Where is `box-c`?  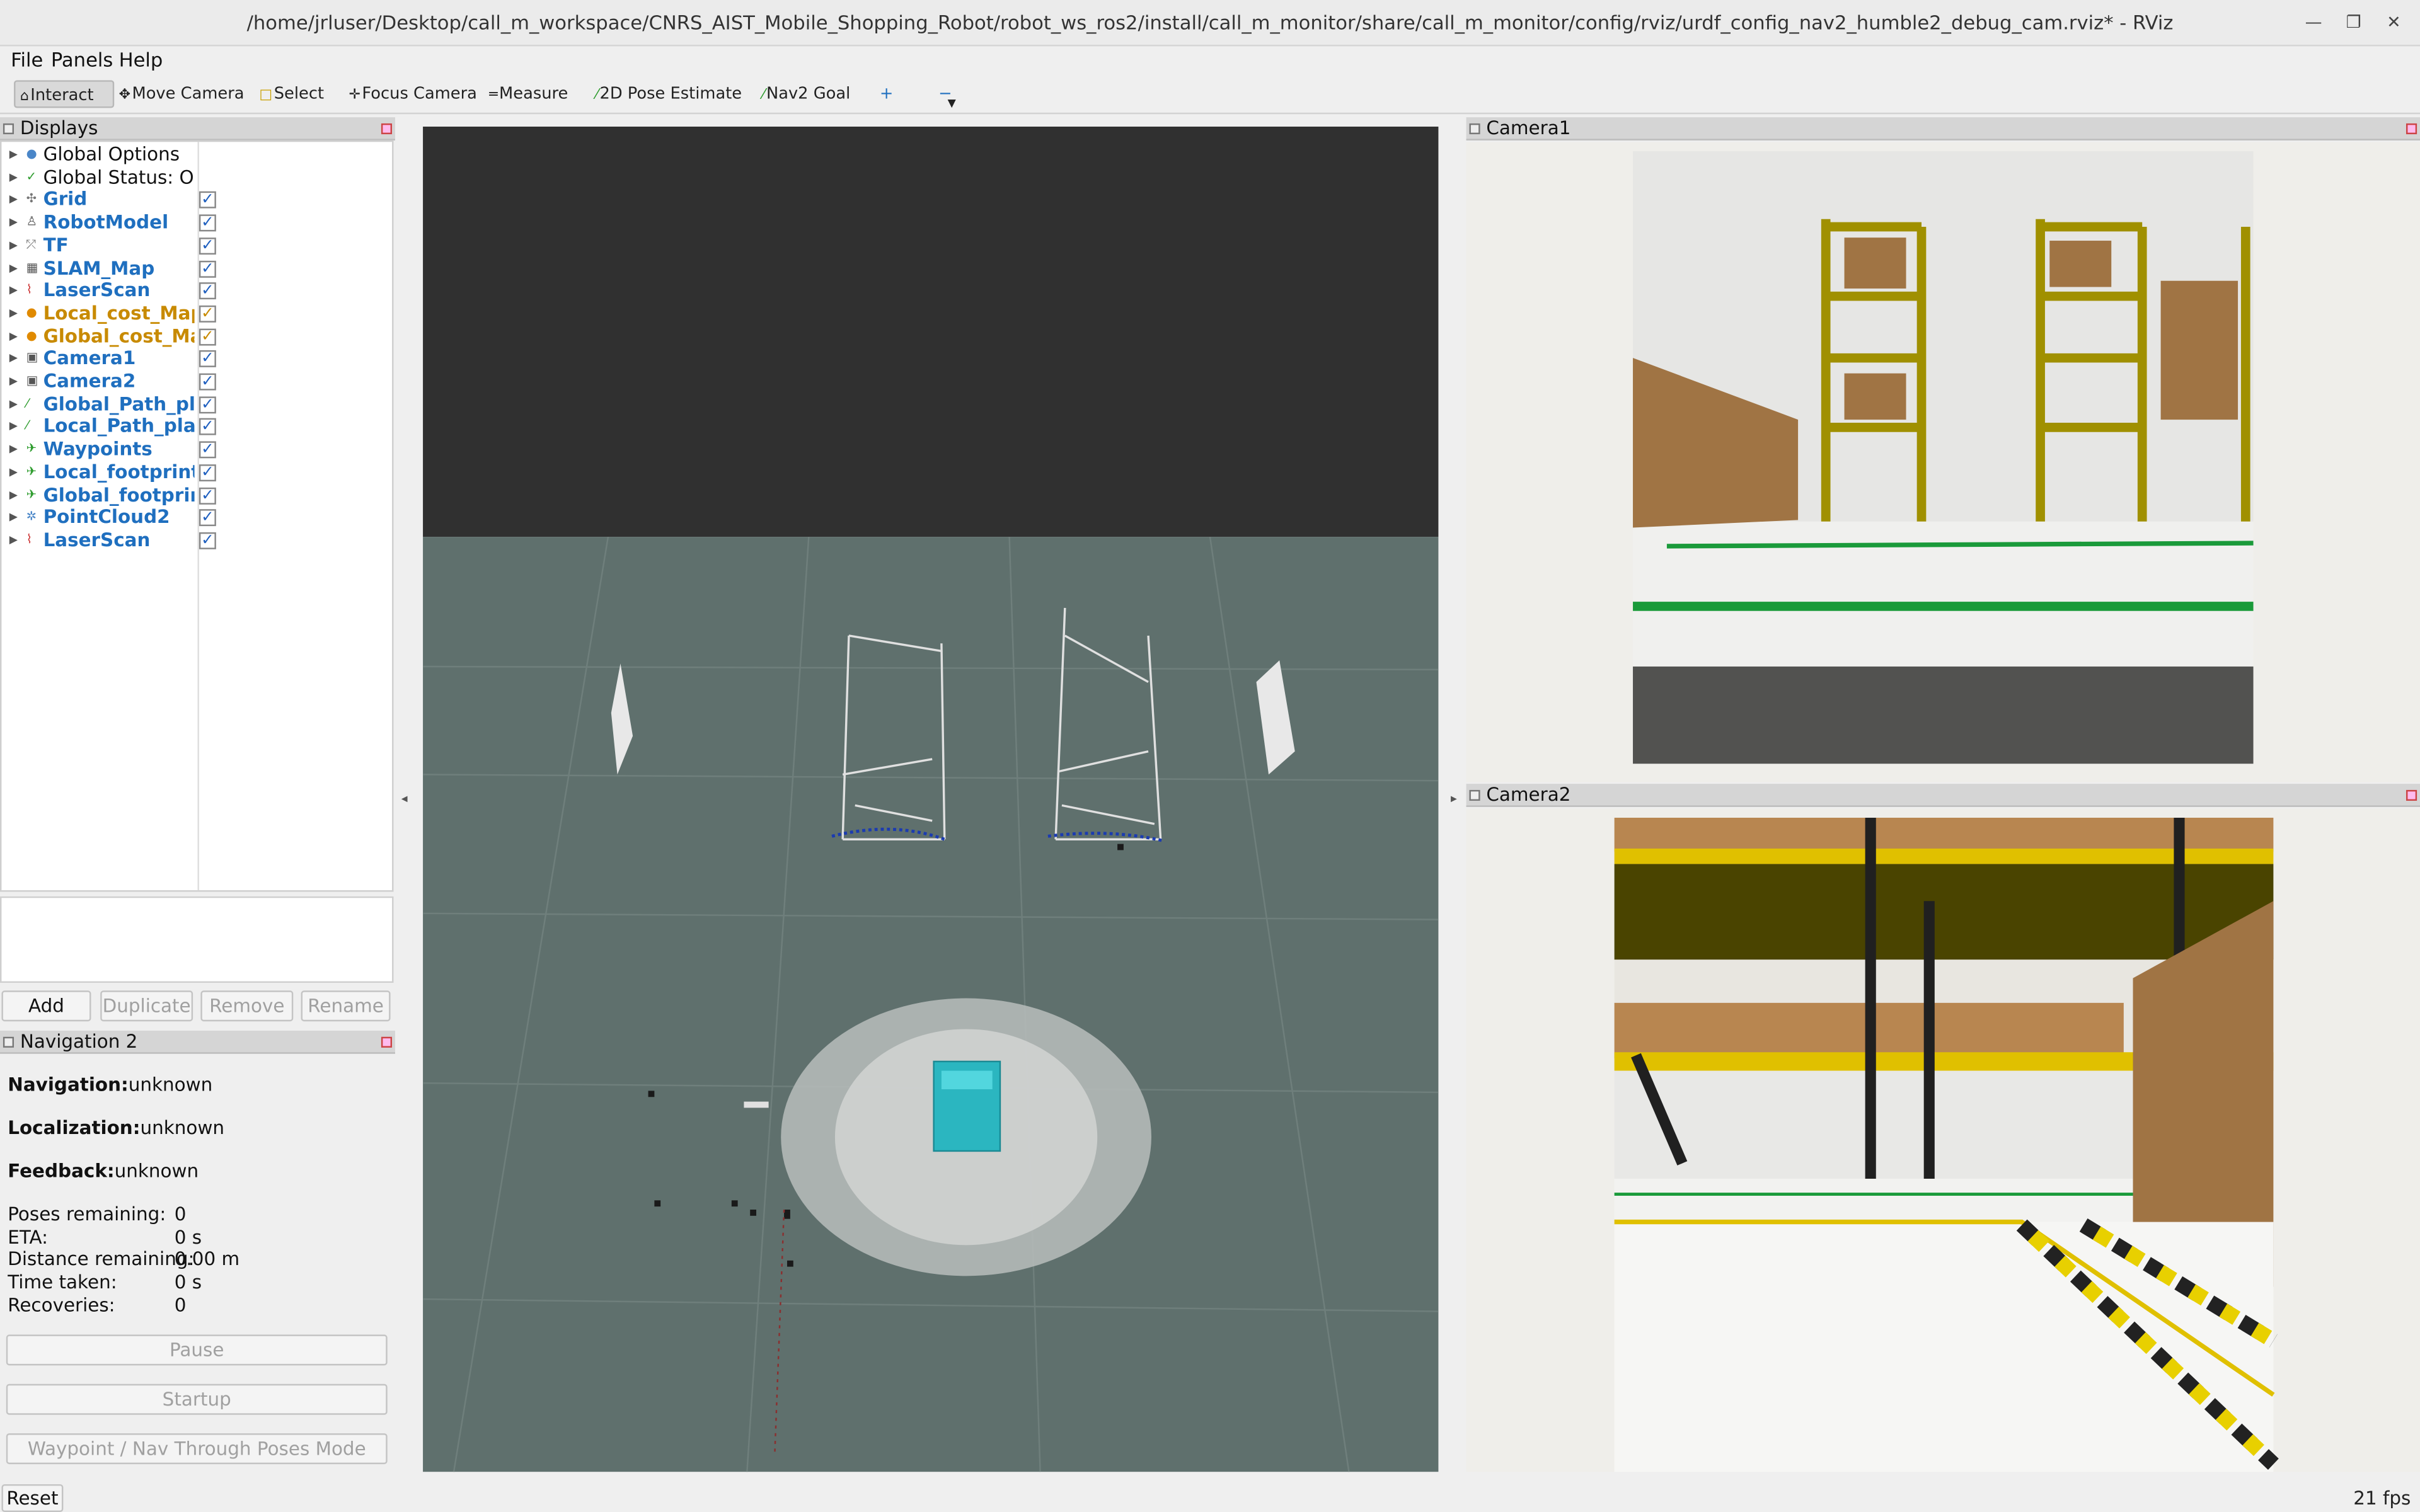
box-c is located at coordinates (2080, 264).